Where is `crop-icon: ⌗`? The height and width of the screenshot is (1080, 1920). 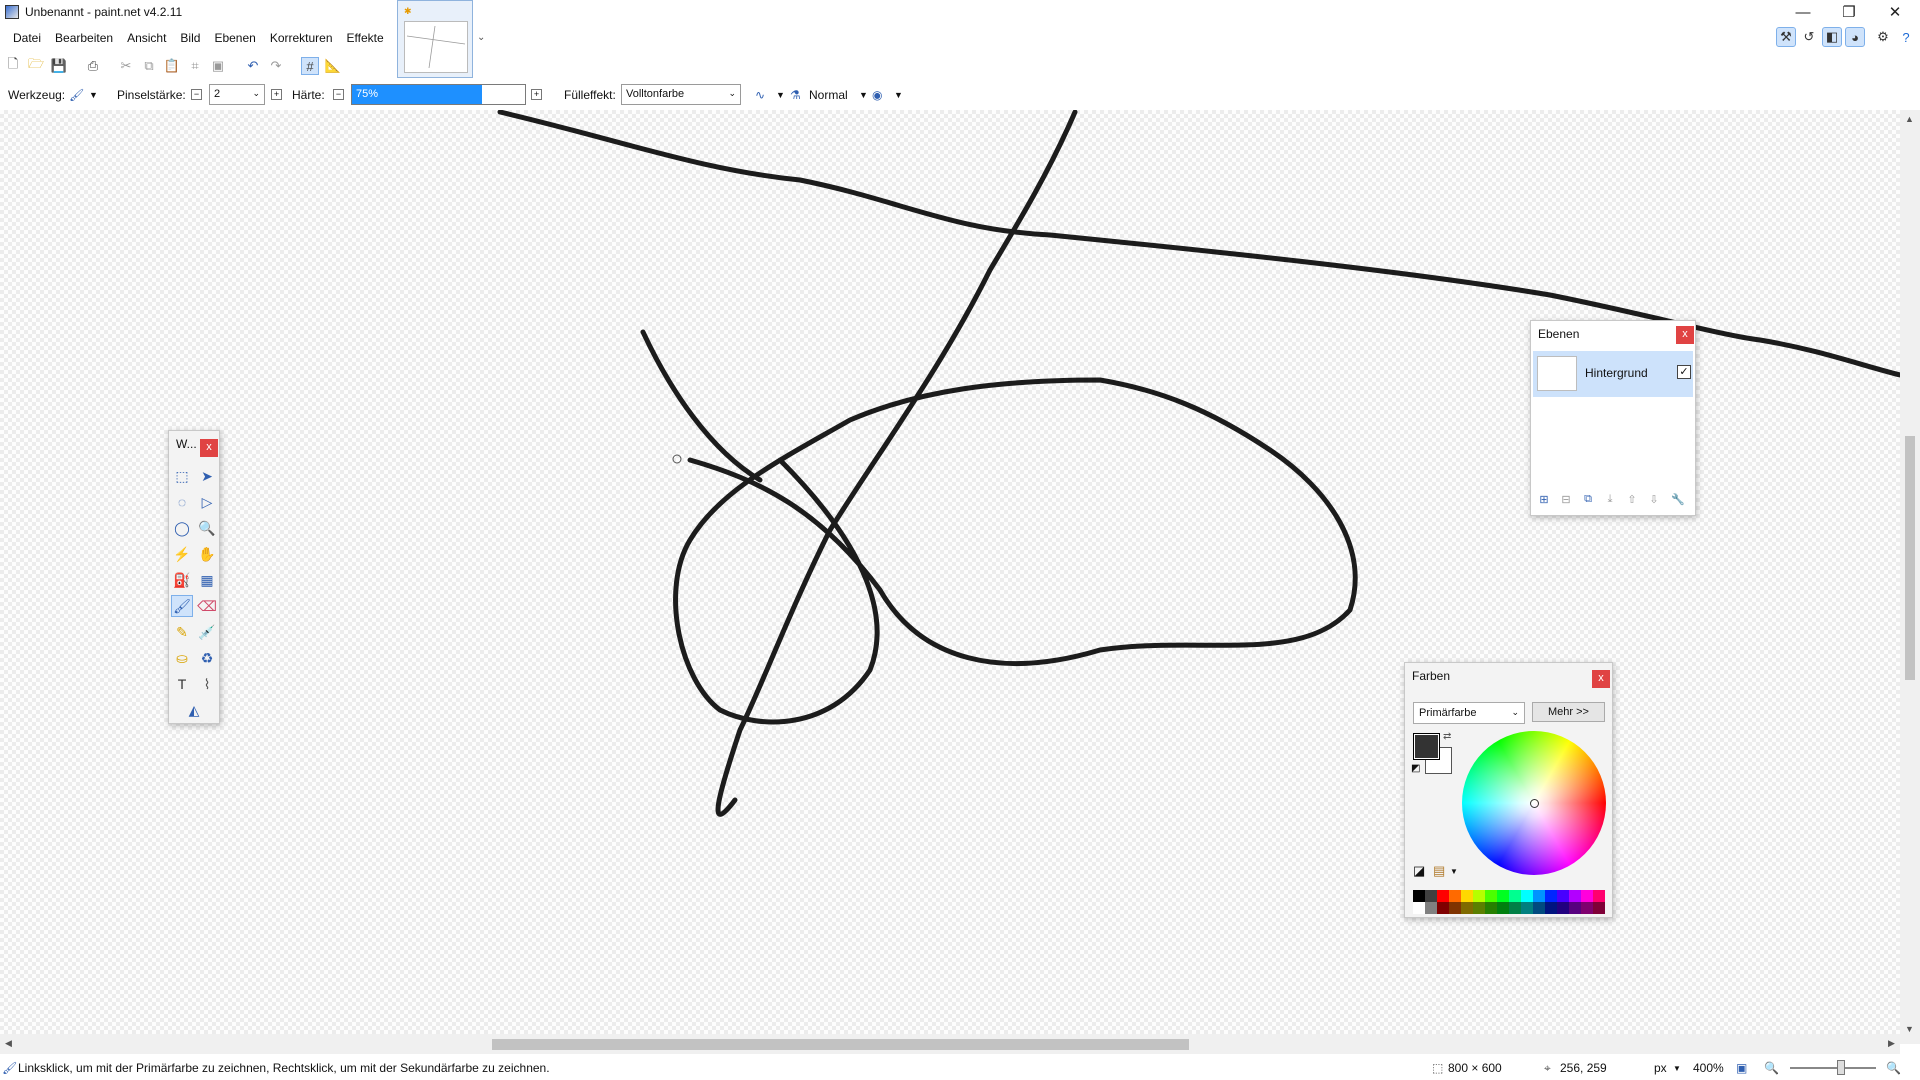 crop-icon: ⌗ is located at coordinates (195, 66).